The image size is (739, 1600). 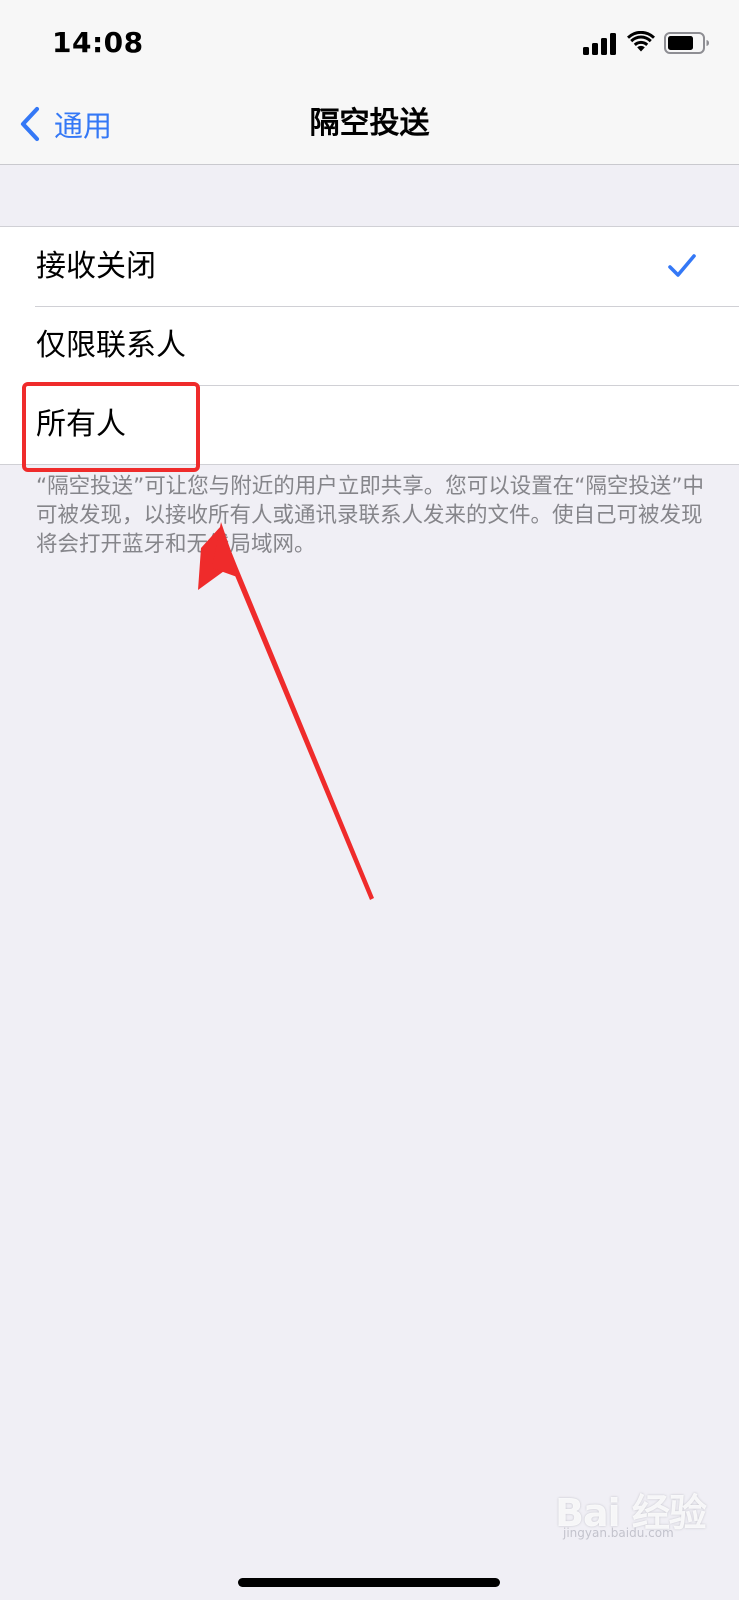 I want to click on option-label: 接收关闭, so click(x=96, y=266).